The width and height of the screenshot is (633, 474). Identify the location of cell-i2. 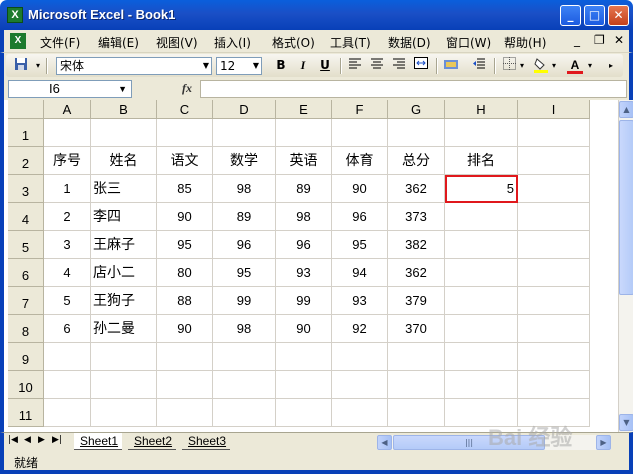
(554, 161).